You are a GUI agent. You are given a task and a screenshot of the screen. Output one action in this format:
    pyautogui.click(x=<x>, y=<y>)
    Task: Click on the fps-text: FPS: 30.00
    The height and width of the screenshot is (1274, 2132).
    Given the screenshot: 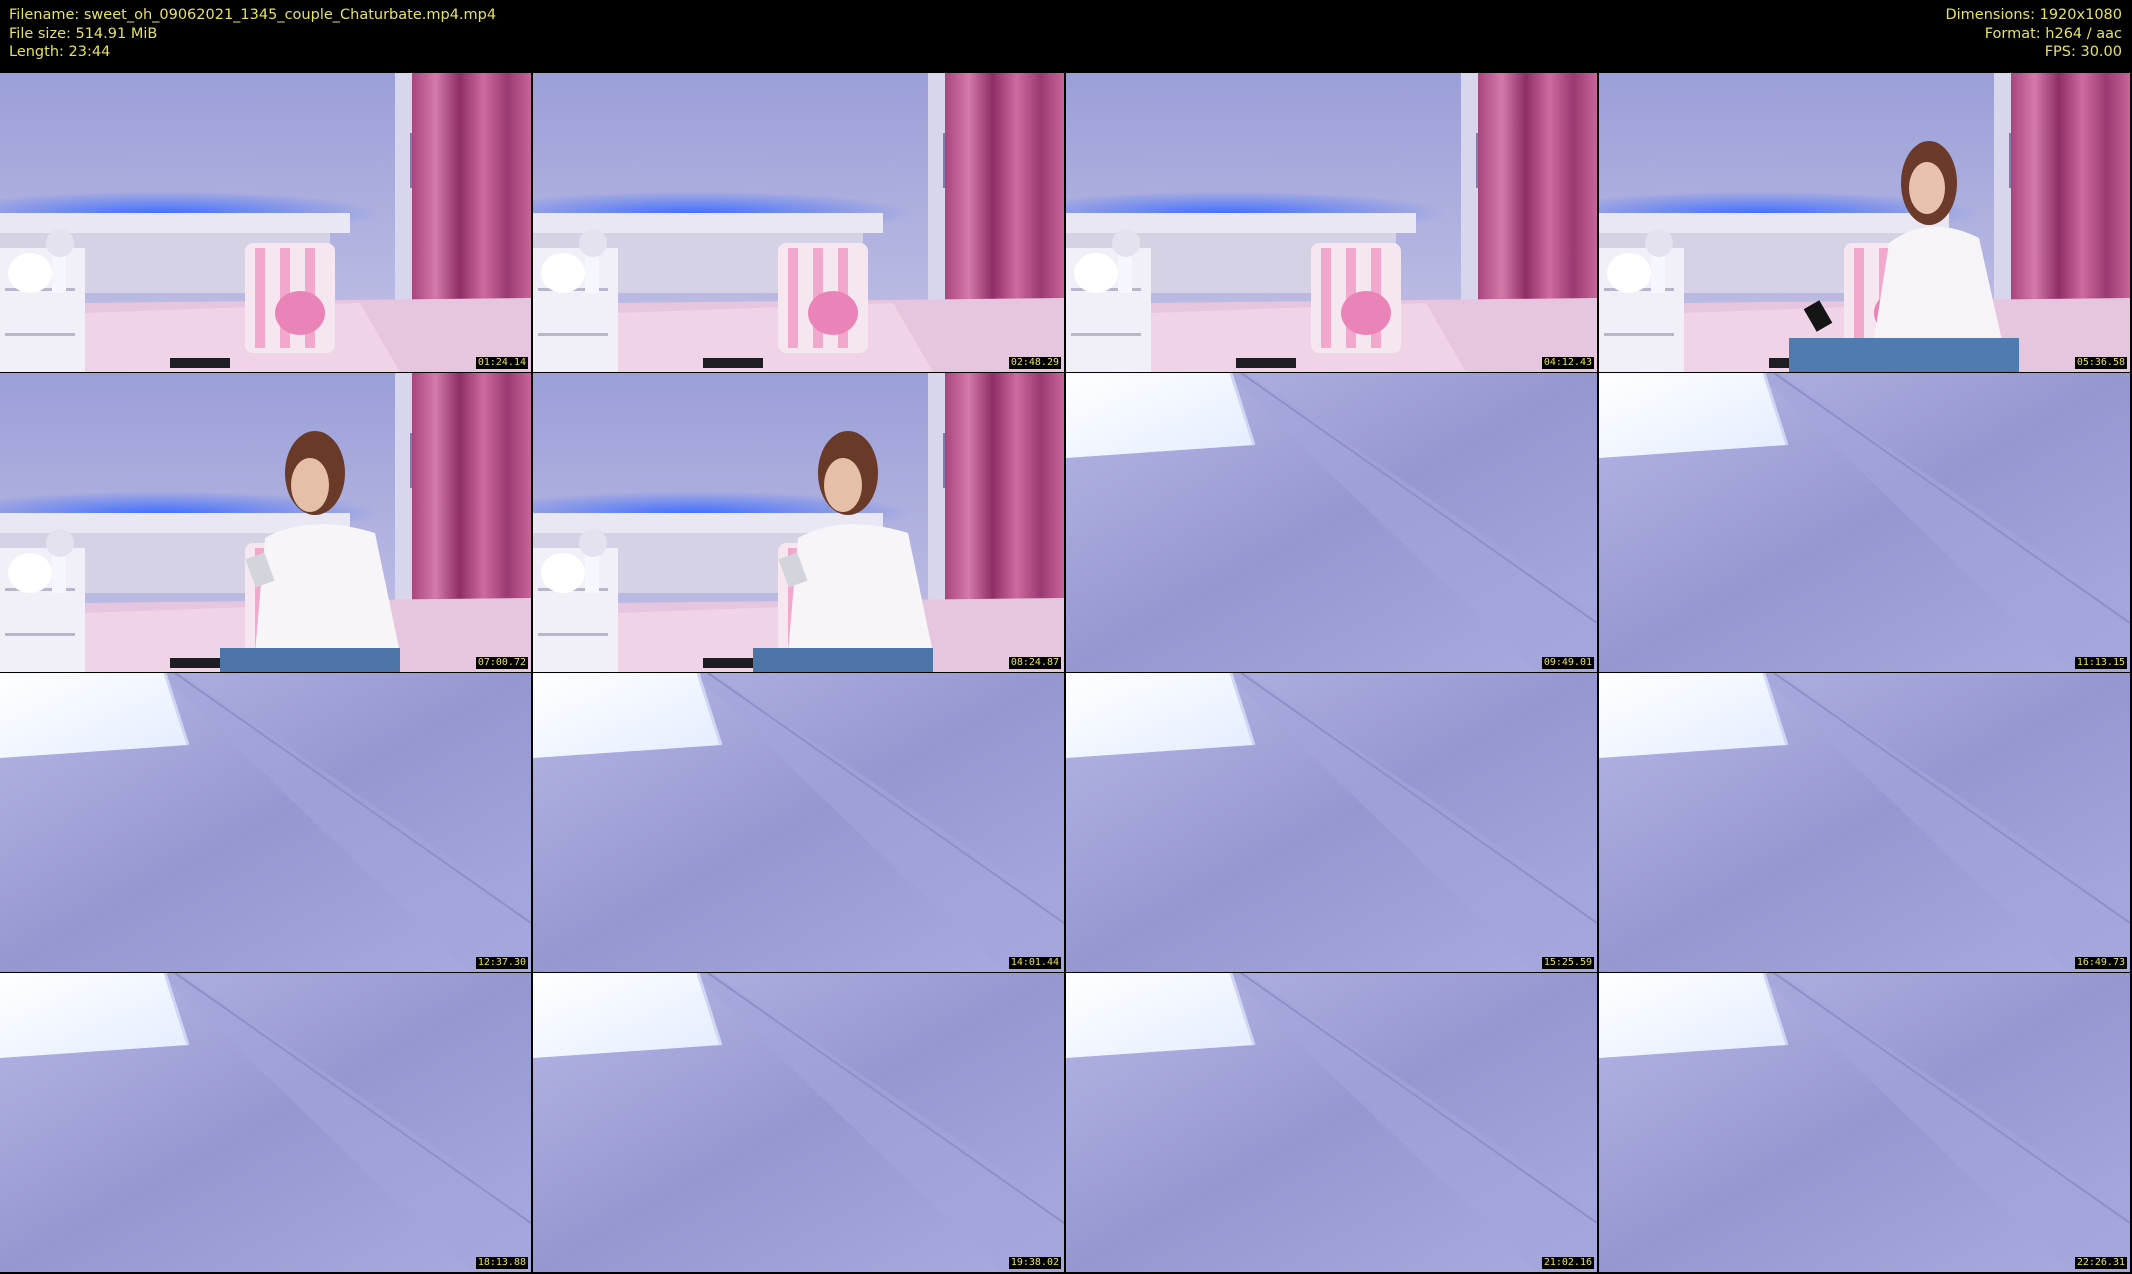 What is the action you would take?
    pyautogui.click(x=2083, y=52)
    